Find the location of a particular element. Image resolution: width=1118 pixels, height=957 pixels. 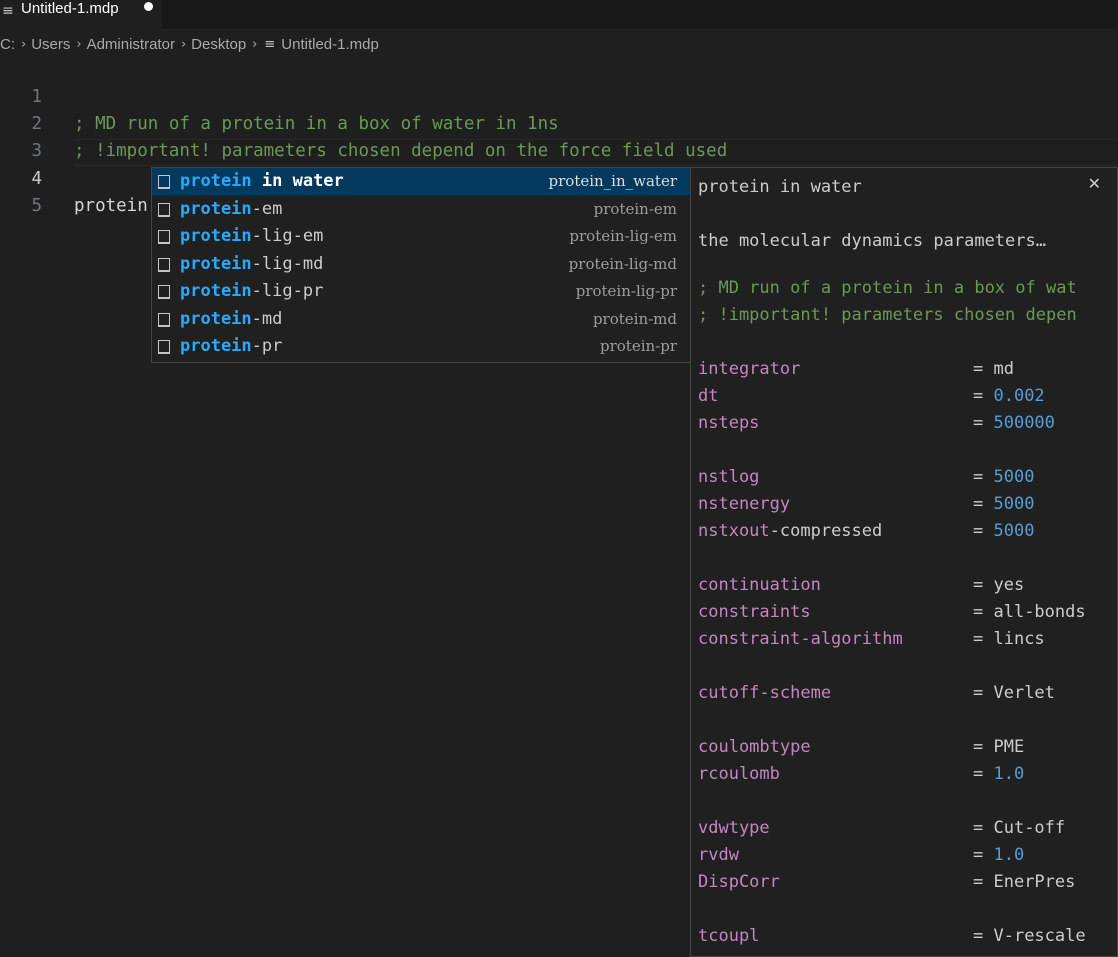

parameter-line: rcoulomb = 1.0 is located at coordinates (861, 774).